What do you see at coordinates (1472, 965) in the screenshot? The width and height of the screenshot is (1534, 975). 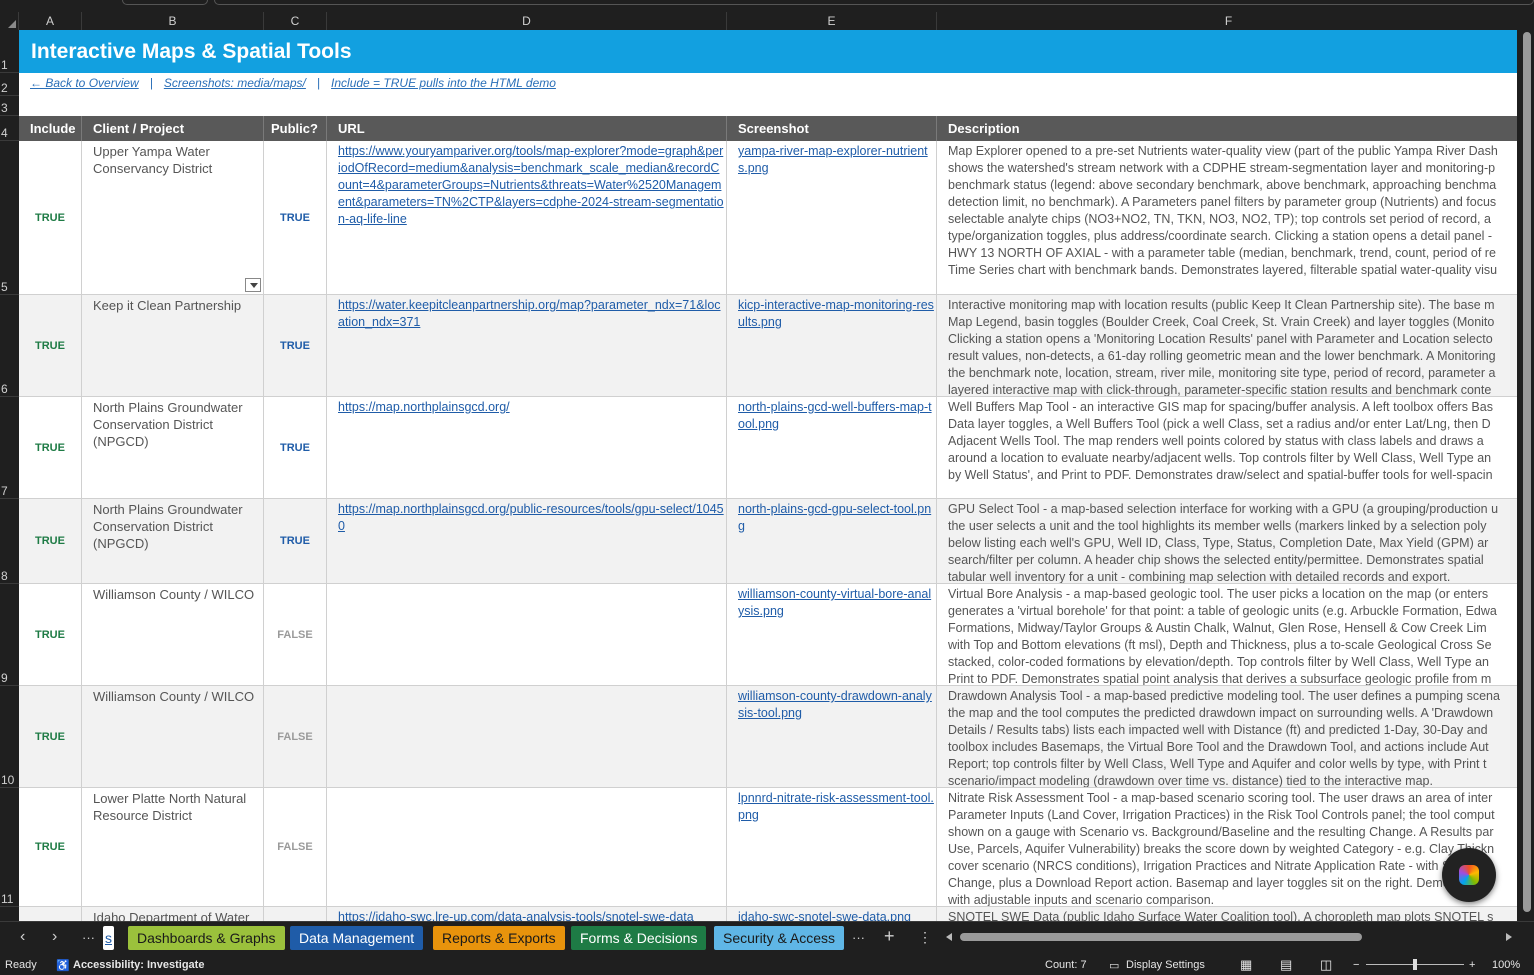 I see `zoom-in-button: +` at bounding box center [1472, 965].